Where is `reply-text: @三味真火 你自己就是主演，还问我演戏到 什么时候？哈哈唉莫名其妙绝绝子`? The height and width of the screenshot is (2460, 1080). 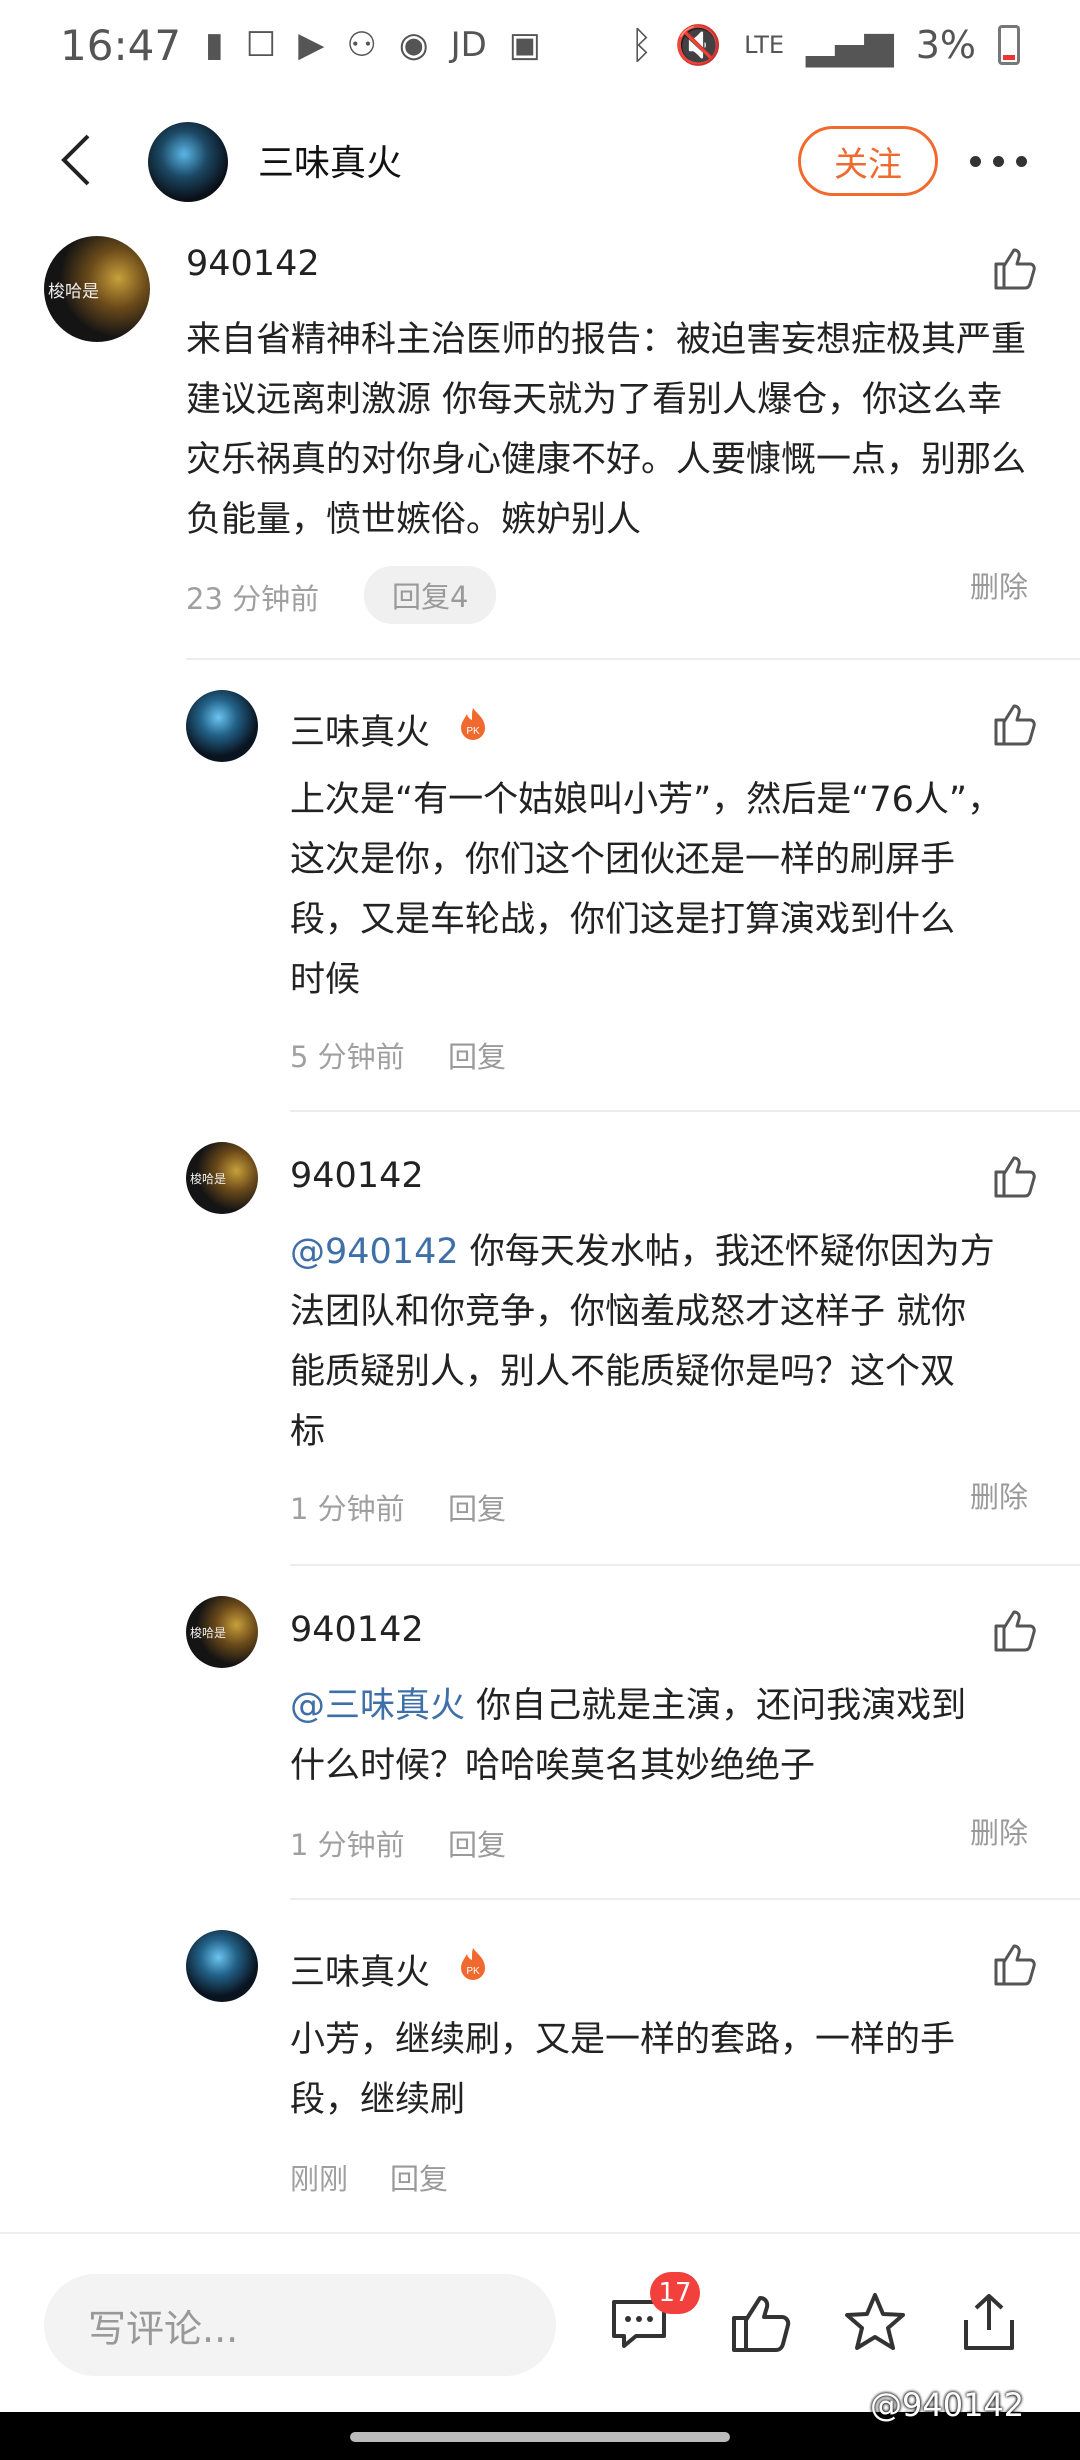
reply-text: @三味真火 你自己就是主演，还问我演戏到 什么时候？哈哈唉莫名其妙绝绝子 is located at coordinates (628, 1736).